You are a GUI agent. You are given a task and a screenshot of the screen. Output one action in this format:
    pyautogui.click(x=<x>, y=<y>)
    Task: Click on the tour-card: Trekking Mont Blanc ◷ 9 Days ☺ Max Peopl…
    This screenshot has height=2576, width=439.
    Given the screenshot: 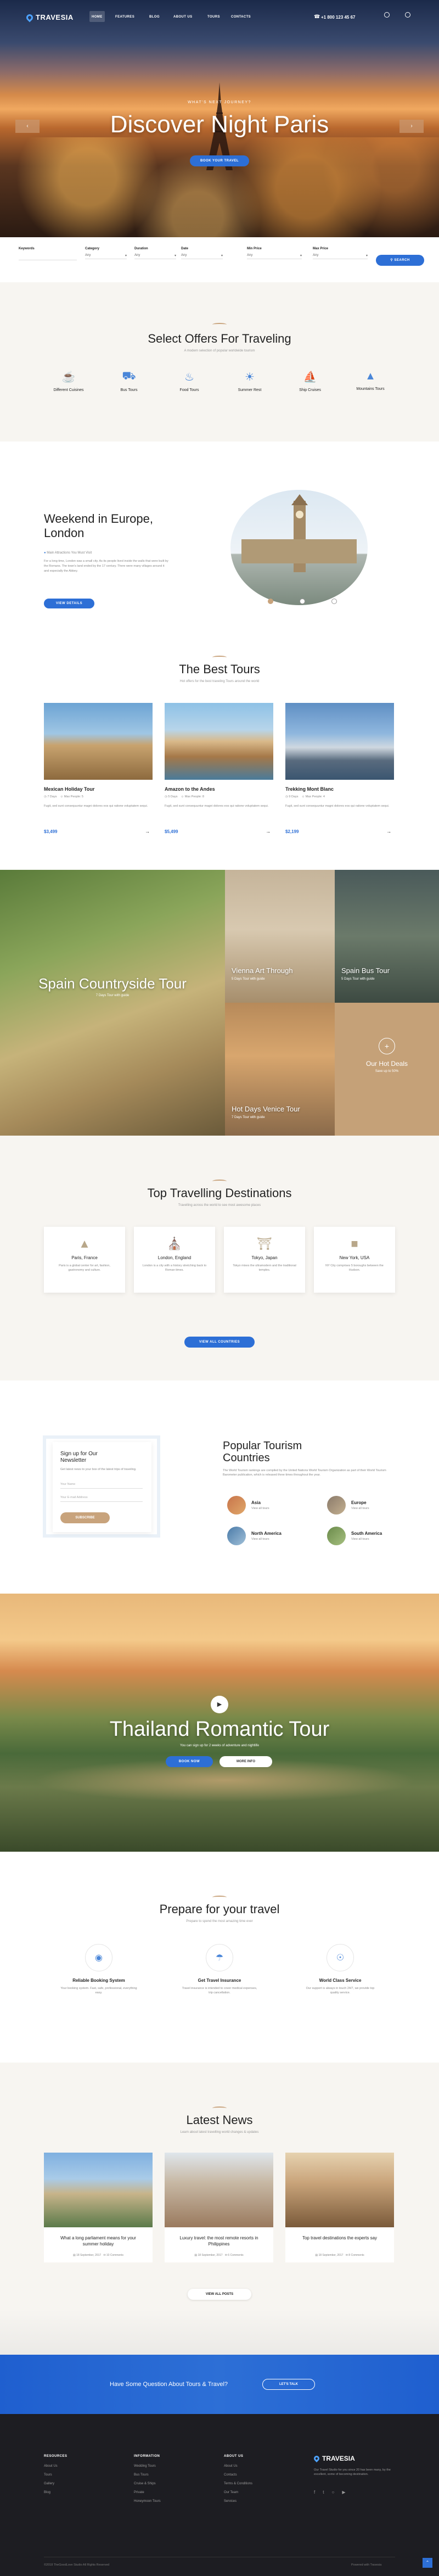 What is the action you would take?
    pyautogui.click(x=339, y=772)
    